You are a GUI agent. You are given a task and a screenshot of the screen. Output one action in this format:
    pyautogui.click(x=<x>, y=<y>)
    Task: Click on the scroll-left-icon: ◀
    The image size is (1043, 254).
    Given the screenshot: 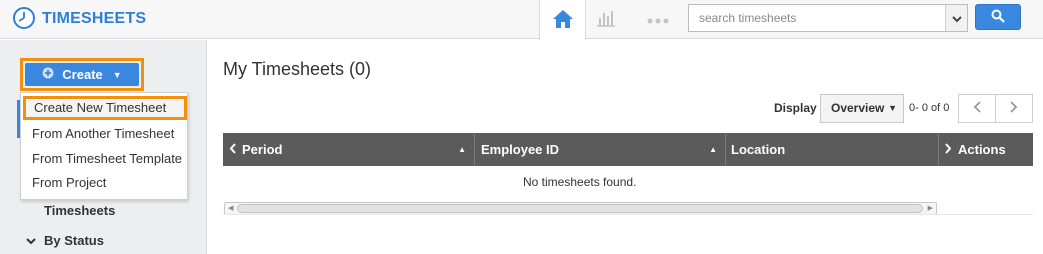 What is the action you would take?
    pyautogui.click(x=230, y=208)
    